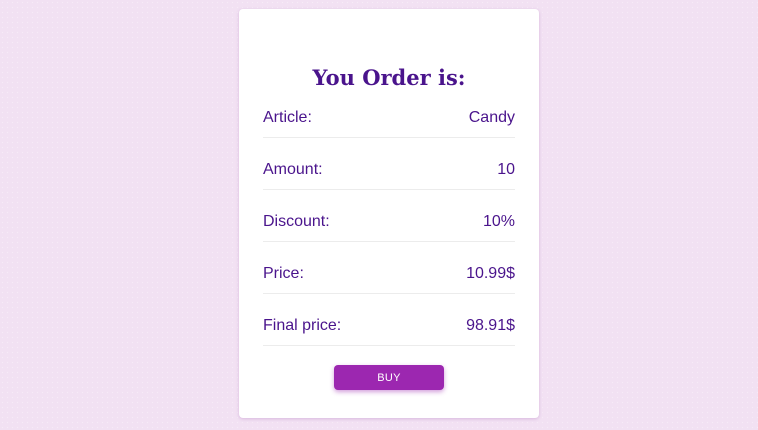  Describe the element at coordinates (302, 325) in the screenshot. I see `final-price-label: Final price:` at that location.